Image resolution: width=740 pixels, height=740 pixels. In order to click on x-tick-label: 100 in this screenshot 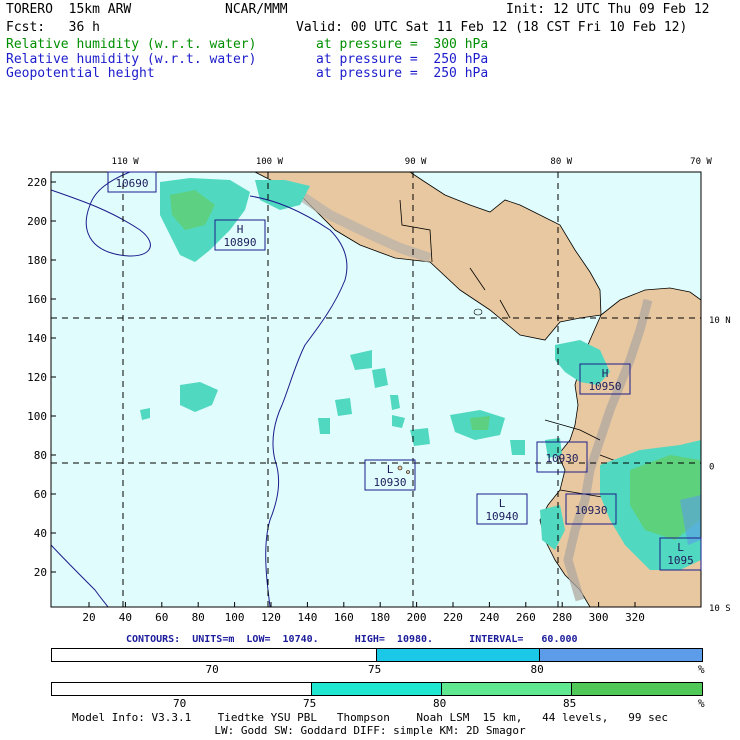, I will do `click(235, 617)`.